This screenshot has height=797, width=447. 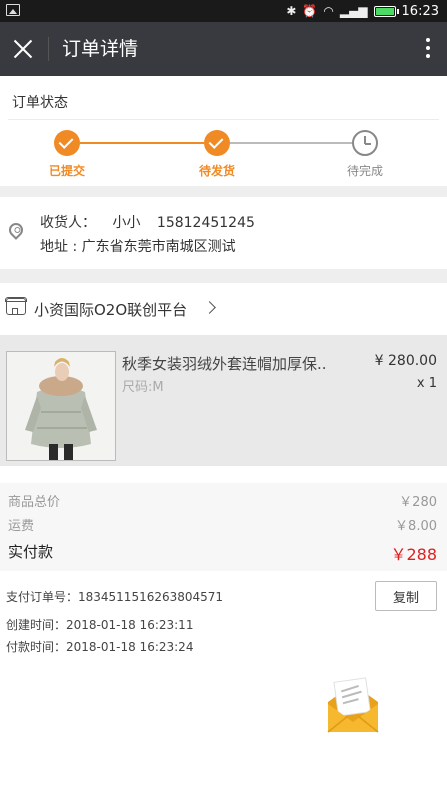 What do you see at coordinates (406, 596) in the screenshot?
I see `copy-button: 复制` at bounding box center [406, 596].